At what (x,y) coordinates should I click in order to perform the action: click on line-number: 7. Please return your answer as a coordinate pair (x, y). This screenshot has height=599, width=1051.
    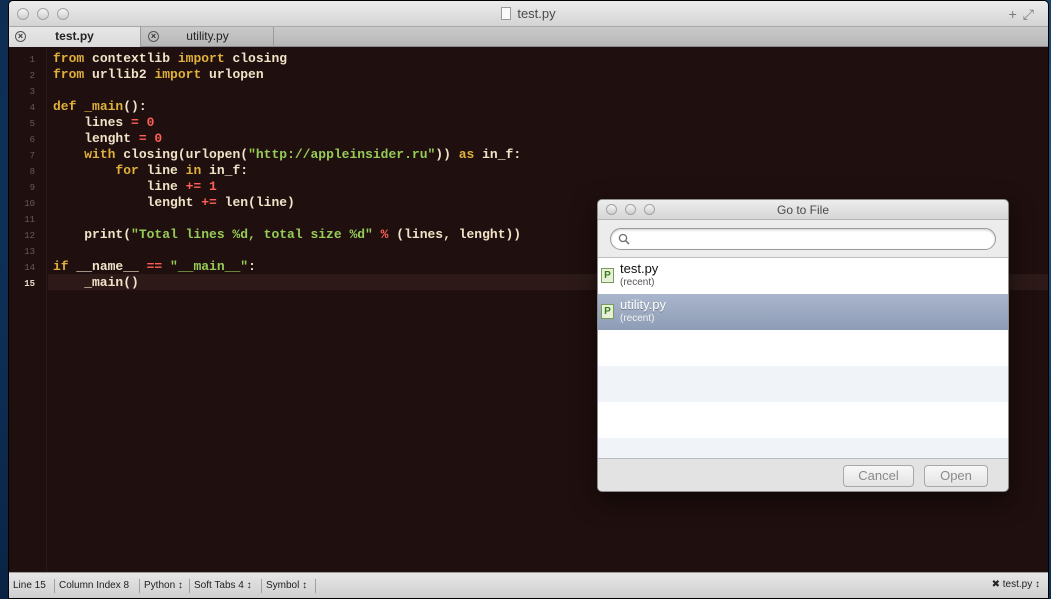
    Looking at the image, I should click on (32, 156).